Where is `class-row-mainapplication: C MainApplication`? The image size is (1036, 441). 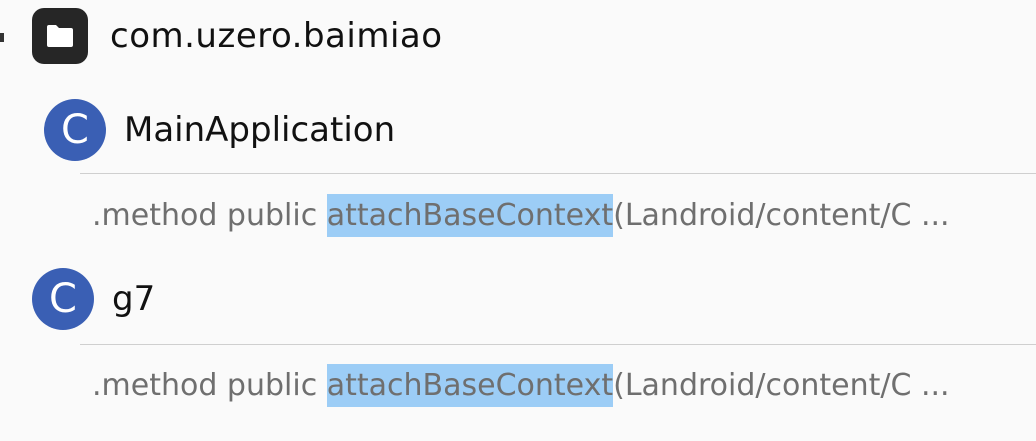 class-row-mainapplication: C MainApplication is located at coordinates (219, 130).